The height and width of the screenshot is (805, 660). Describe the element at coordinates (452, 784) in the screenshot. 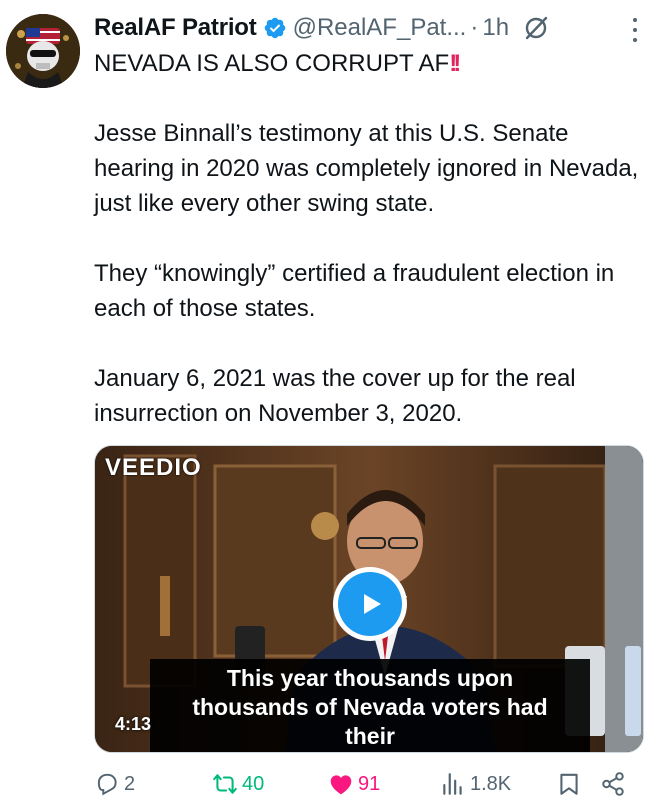

I see `views-icon` at that location.